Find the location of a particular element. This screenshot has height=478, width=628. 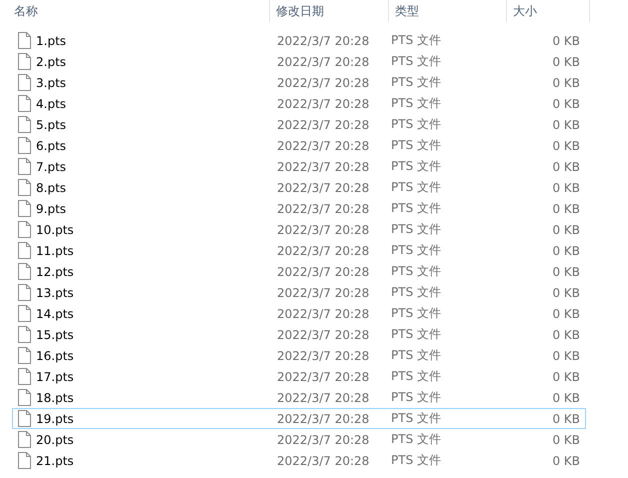

file-name: 16.pts is located at coordinates (55, 355).